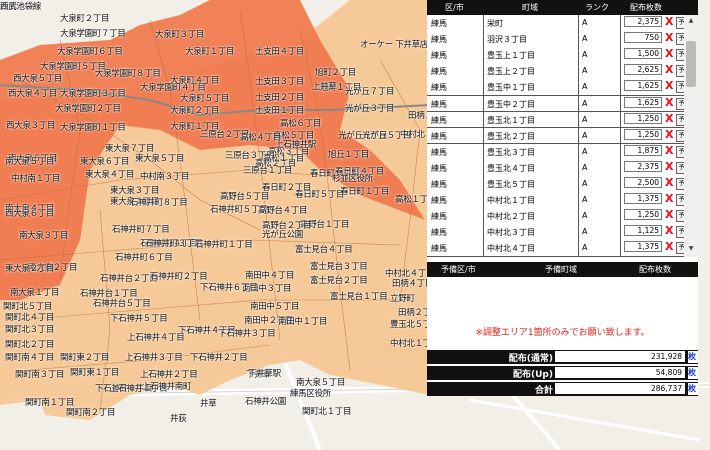 The height and width of the screenshot is (450, 710). Describe the element at coordinates (691, 250) in the screenshot. I see `scroll-down-icon: ▼` at that location.